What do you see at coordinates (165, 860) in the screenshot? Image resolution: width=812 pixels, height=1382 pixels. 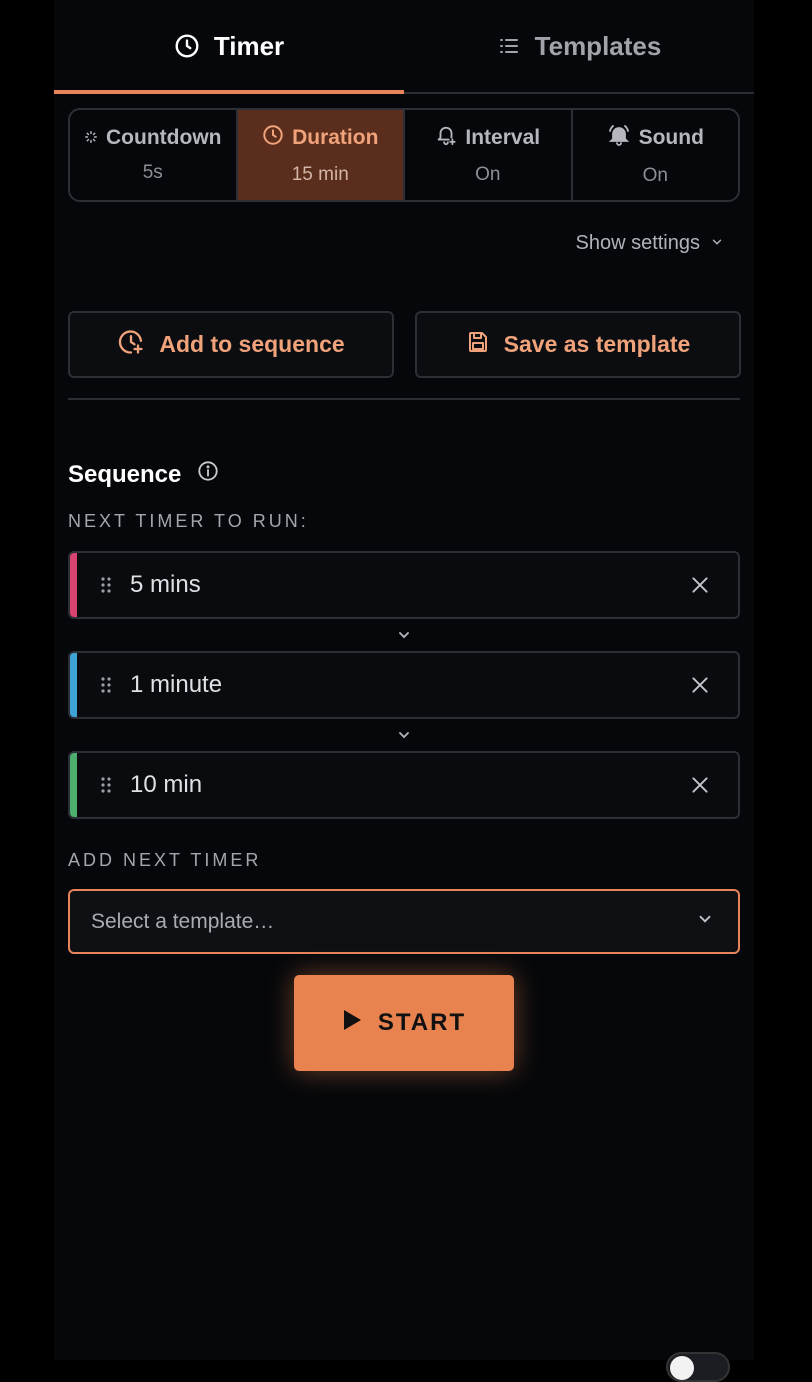 I see `add-next-timer-label: ADD NEXT TIMER` at bounding box center [165, 860].